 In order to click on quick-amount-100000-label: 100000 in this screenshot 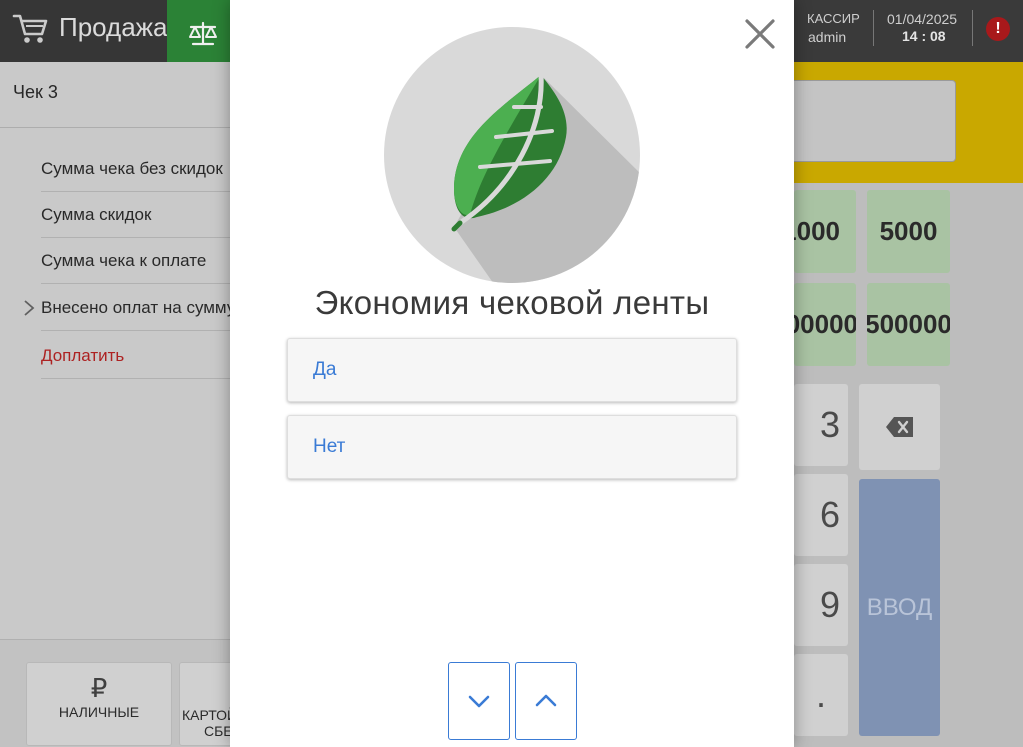, I will do `click(825, 324)`.